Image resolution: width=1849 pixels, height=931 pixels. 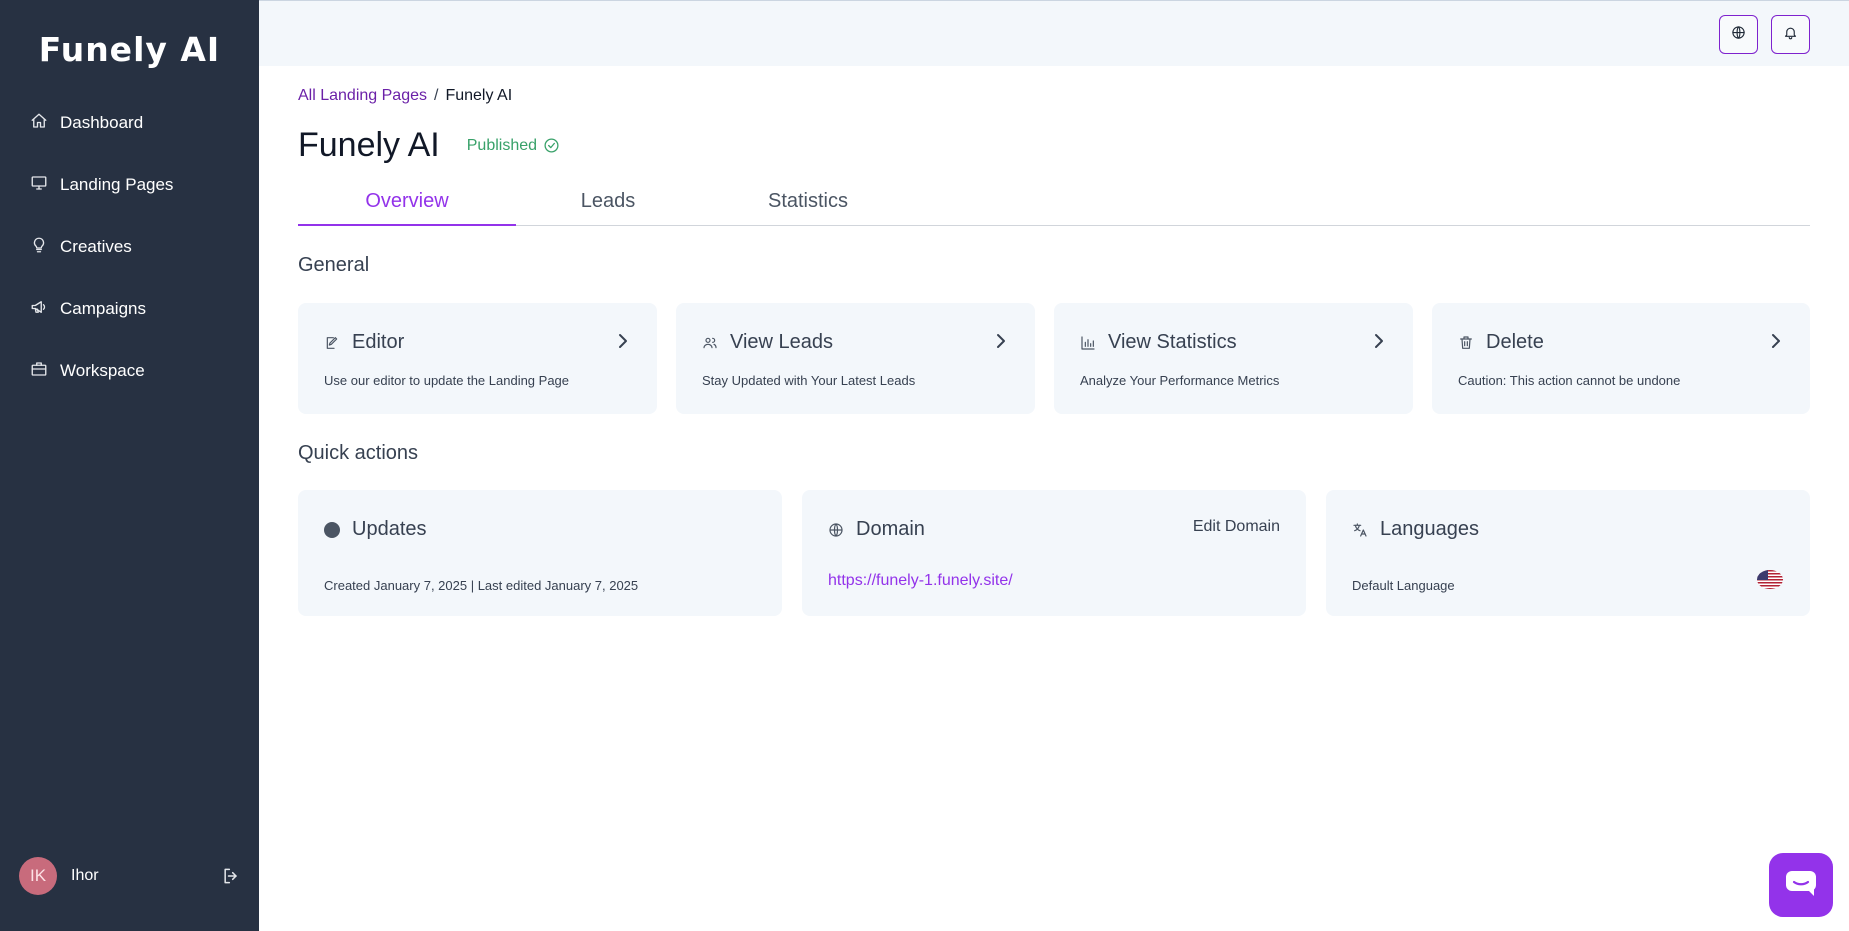 What do you see at coordinates (1360, 529) in the screenshot?
I see `translate-icon` at bounding box center [1360, 529].